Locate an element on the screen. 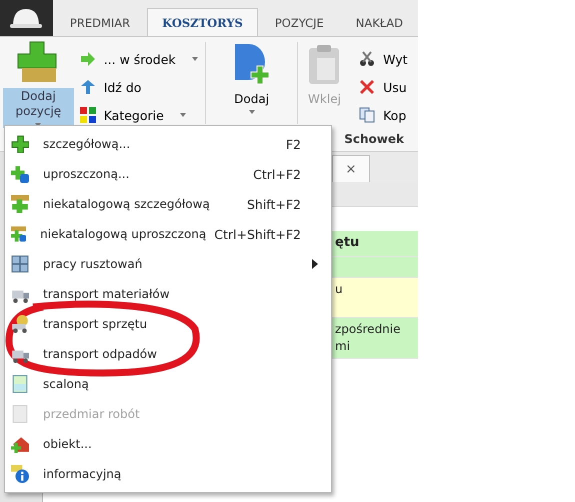 Image resolution: width=575 pixels, height=502 pixels. house-plus-icon is located at coordinates (20, 444).